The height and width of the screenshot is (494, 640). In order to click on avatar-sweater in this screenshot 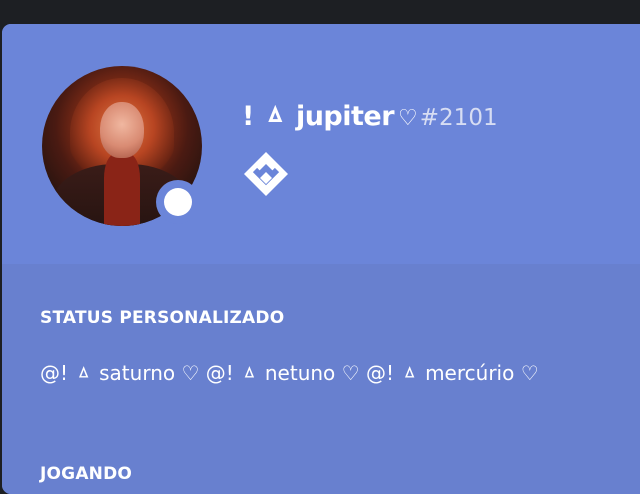, I will do `click(122, 190)`.